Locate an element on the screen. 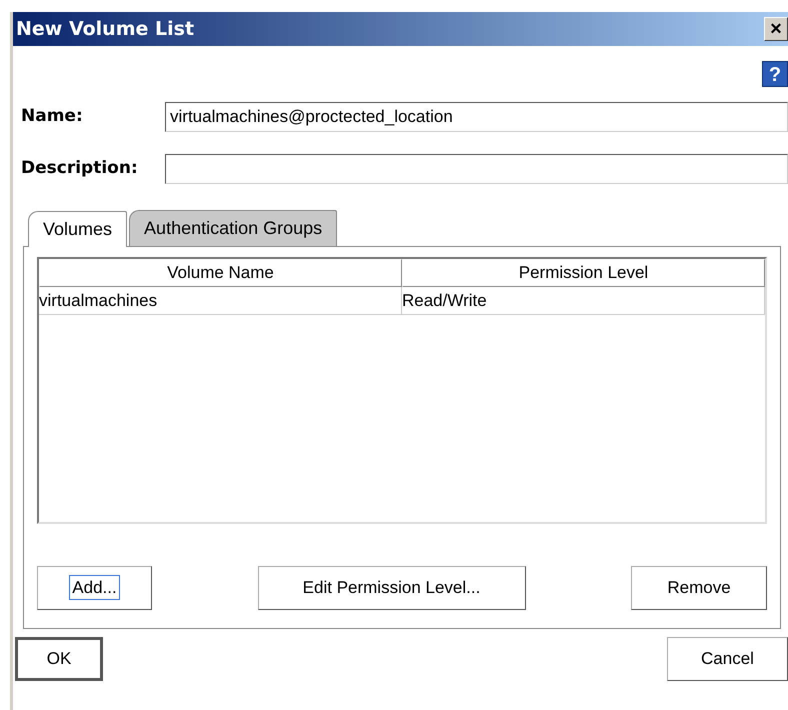 This screenshot has height=710, width=788. push-button: OK is located at coordinates (59, 659).